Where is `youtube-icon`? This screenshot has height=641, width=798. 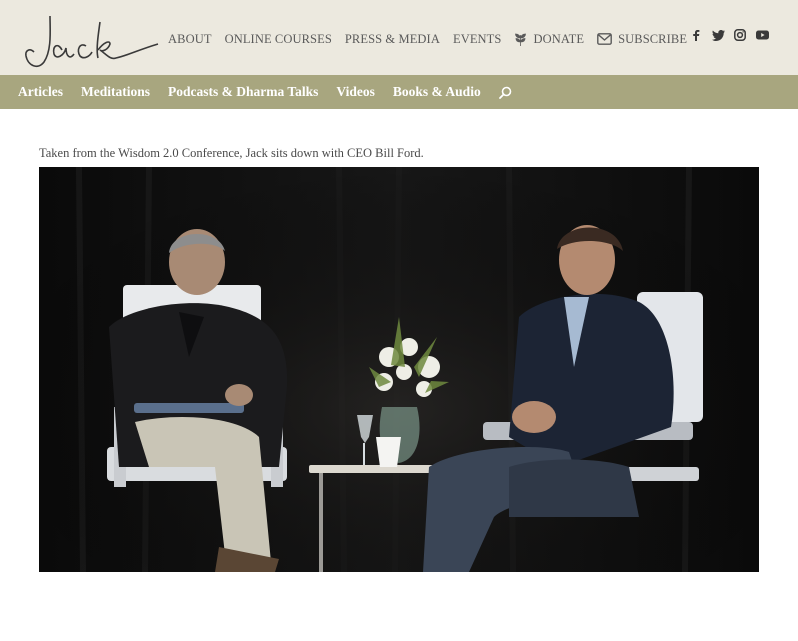
youtube-icon is located at coordinates (762, 35).